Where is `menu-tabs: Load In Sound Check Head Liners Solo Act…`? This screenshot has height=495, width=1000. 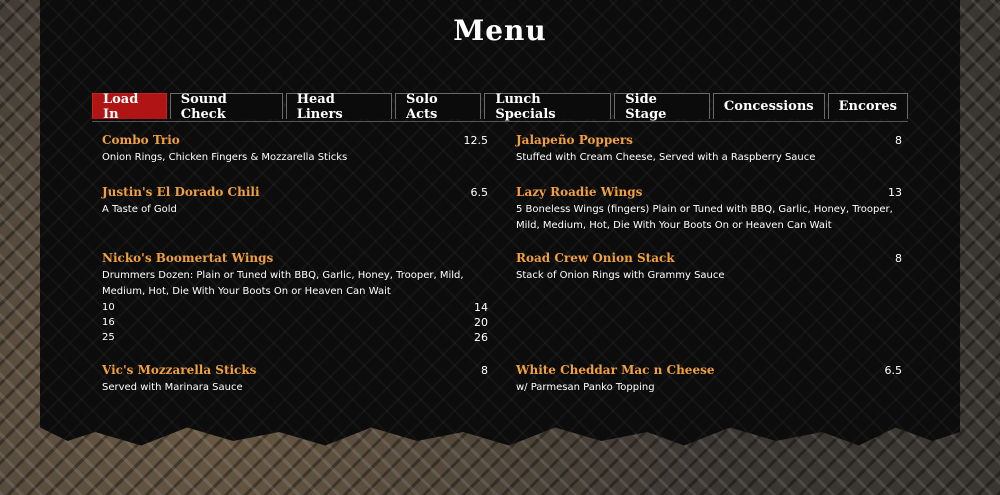
menu-tabs: Load In Sound Check Head Liners Solo Act… is located at coordinates (500, 107).